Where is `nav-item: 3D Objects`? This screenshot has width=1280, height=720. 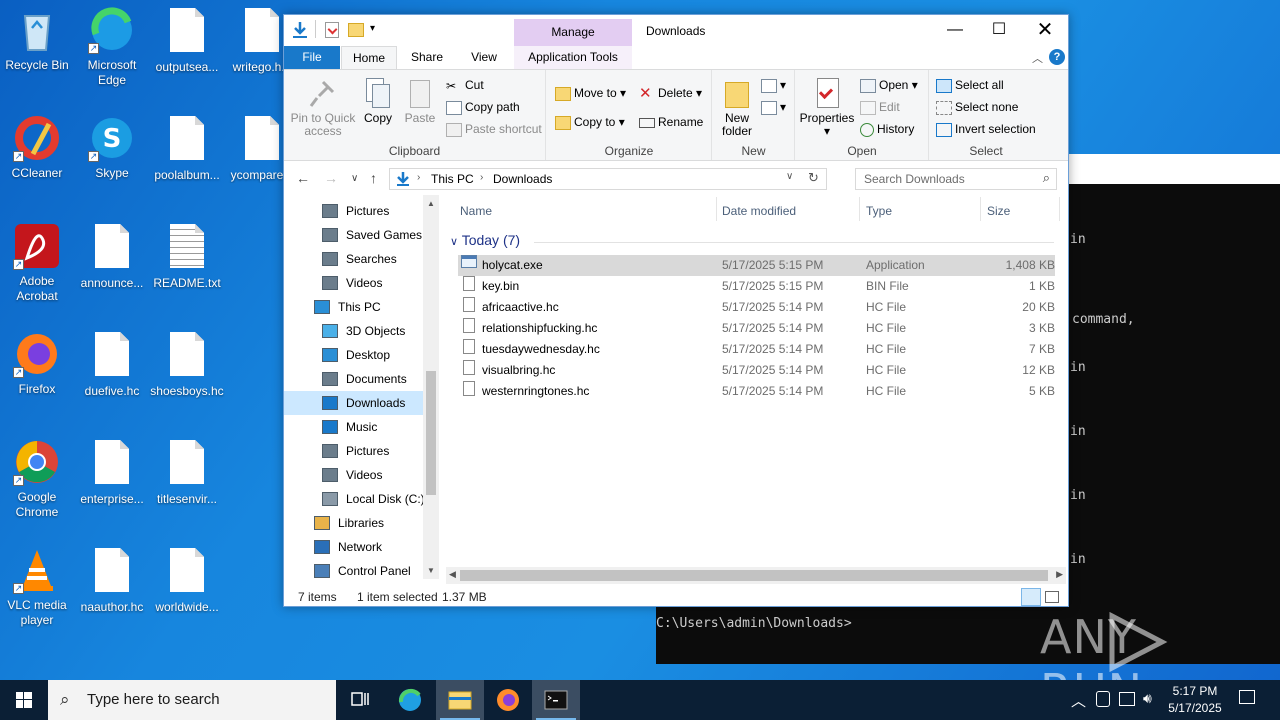 nav-item: 3D Objects is located at coordinates (353, 331).